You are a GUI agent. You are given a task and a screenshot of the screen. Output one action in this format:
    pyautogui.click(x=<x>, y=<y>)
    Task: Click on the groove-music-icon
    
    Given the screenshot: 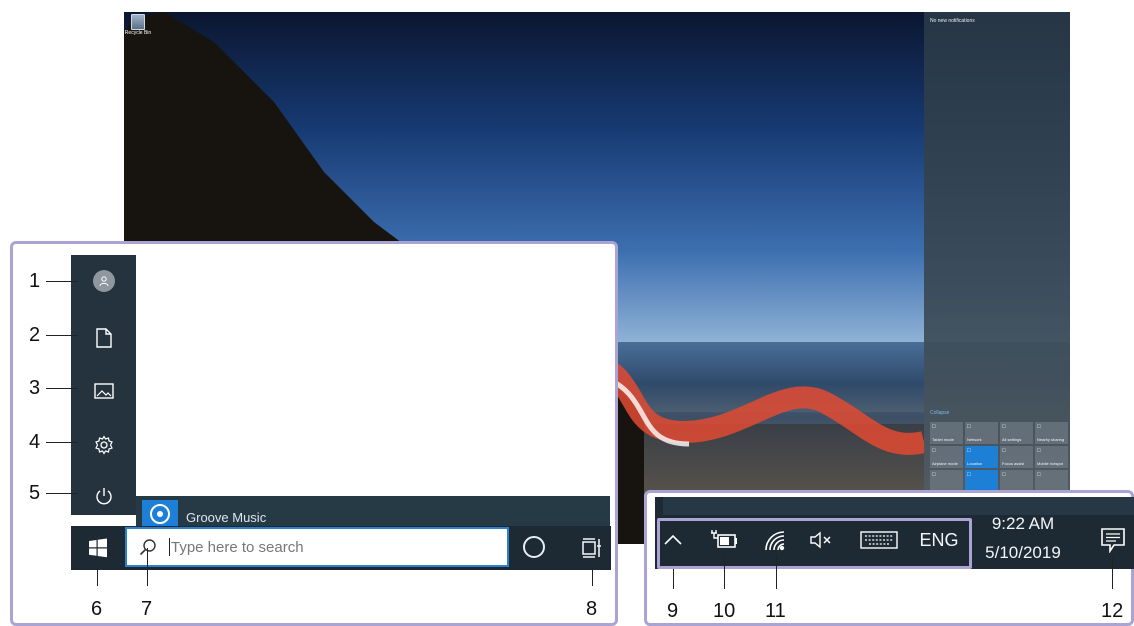 What is the action you would take?
    pyautogui.click(x=160, y=514)
    